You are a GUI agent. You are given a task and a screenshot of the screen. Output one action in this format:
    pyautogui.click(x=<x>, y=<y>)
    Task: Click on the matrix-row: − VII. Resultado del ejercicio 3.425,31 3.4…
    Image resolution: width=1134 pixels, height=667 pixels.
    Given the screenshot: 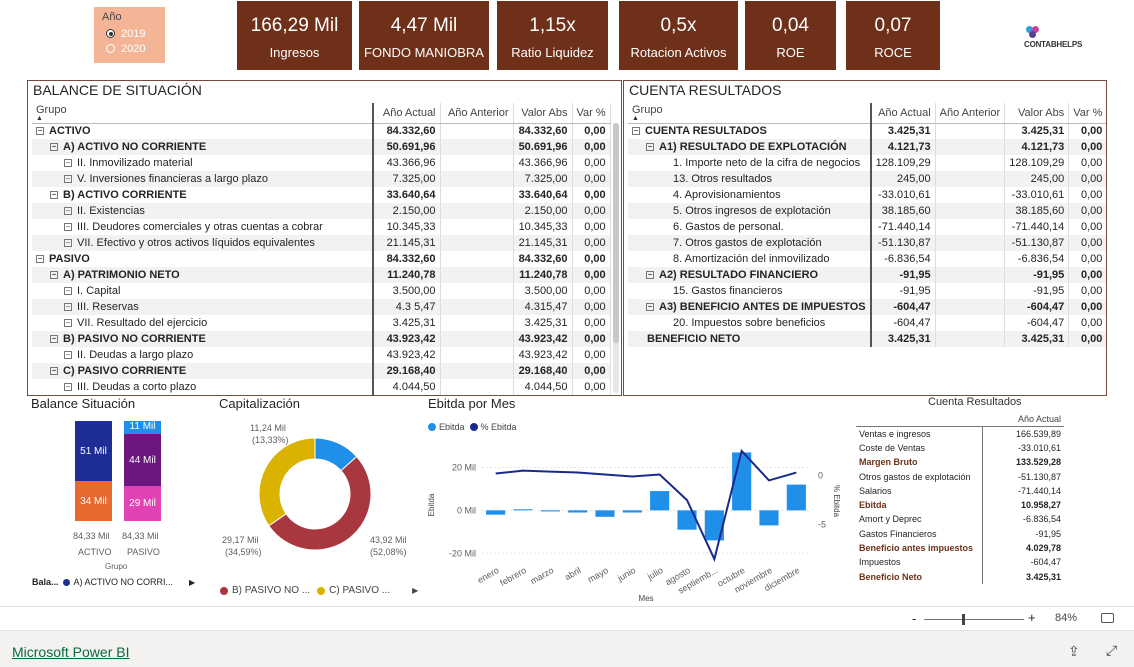 What is the action you would take?
    pyautogui.click(x=321, y=323)
    